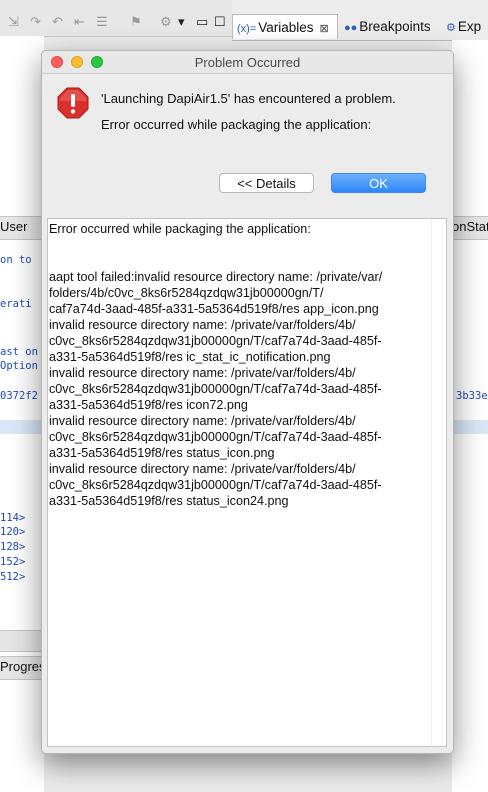 The height and width of the screenshot is (792, 488). Describe the element at coordinates (324, 29) in the screenshot. I see `close-icon: ⊠` at that location.